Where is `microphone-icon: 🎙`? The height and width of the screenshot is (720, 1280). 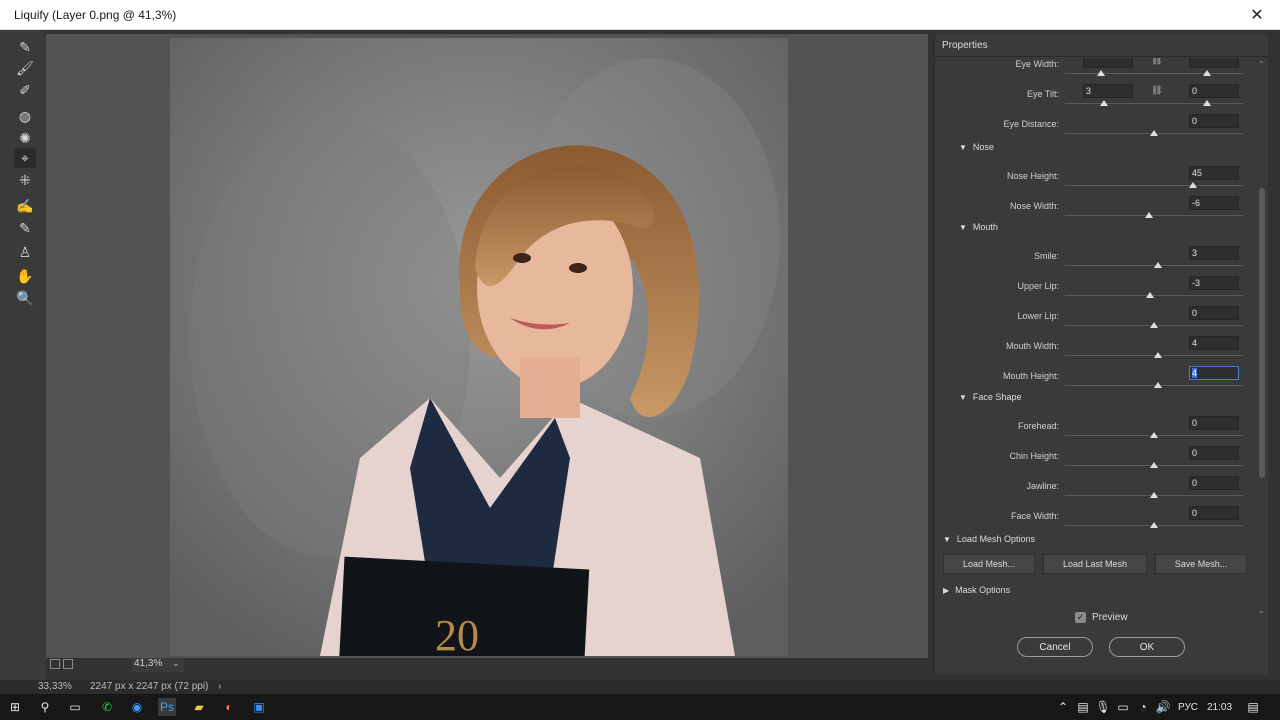 microphone-icon: 🎙 is located at coordinates (1103, 707).